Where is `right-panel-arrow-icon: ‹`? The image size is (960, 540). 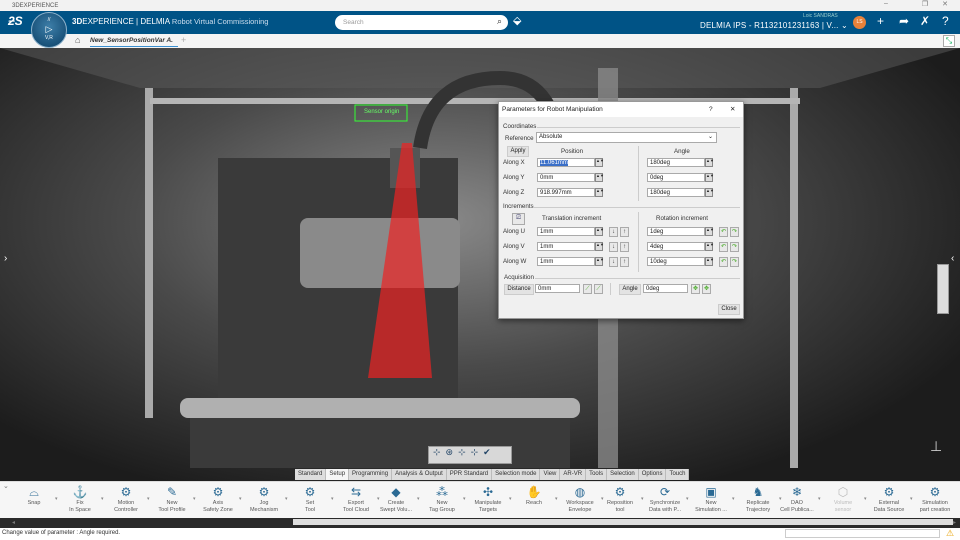
right-panel-arrow-icon: ‹ is located at coordinates (952, 258).